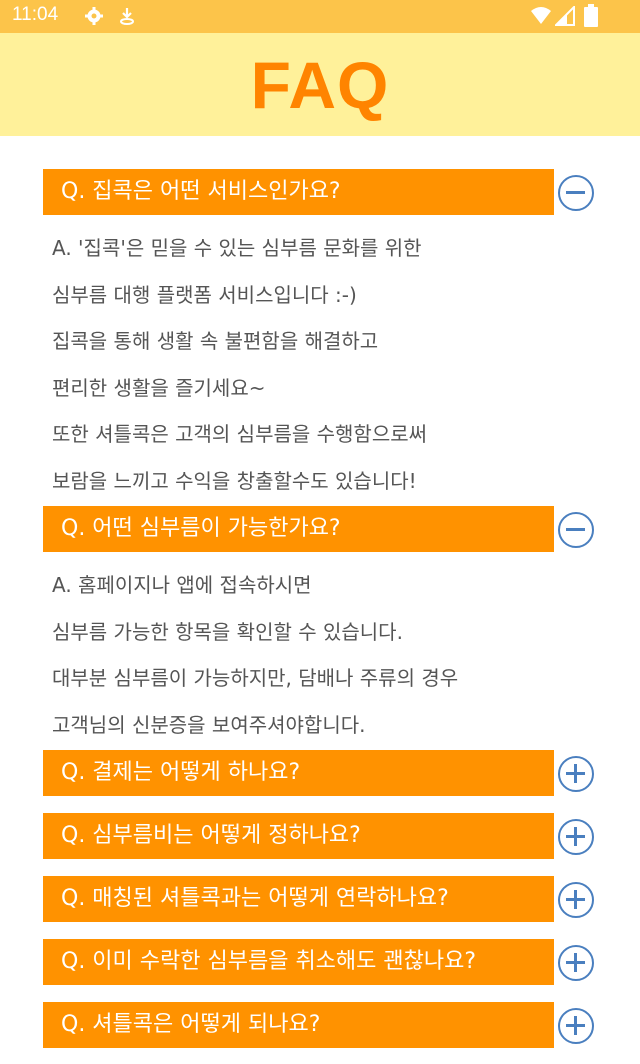  What do you see at coordinates (209, 724) in the screenshot?
I see `answer-line: 고객님의 신분증을 보여주셔야합니다.` at bounding box center [209, 724].